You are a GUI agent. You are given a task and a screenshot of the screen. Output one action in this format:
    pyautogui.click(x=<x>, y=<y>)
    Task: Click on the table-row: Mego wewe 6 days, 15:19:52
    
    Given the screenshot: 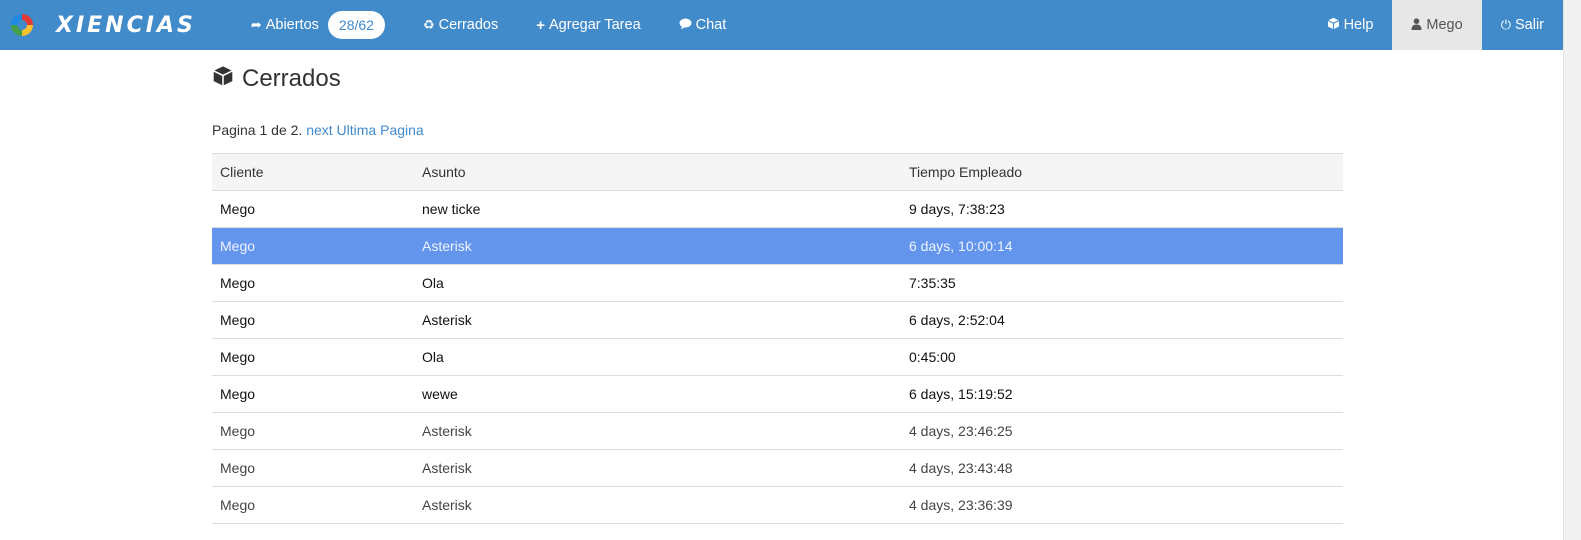 What is the action you would take?
    pyautogui.click(x=777, y=394)
    